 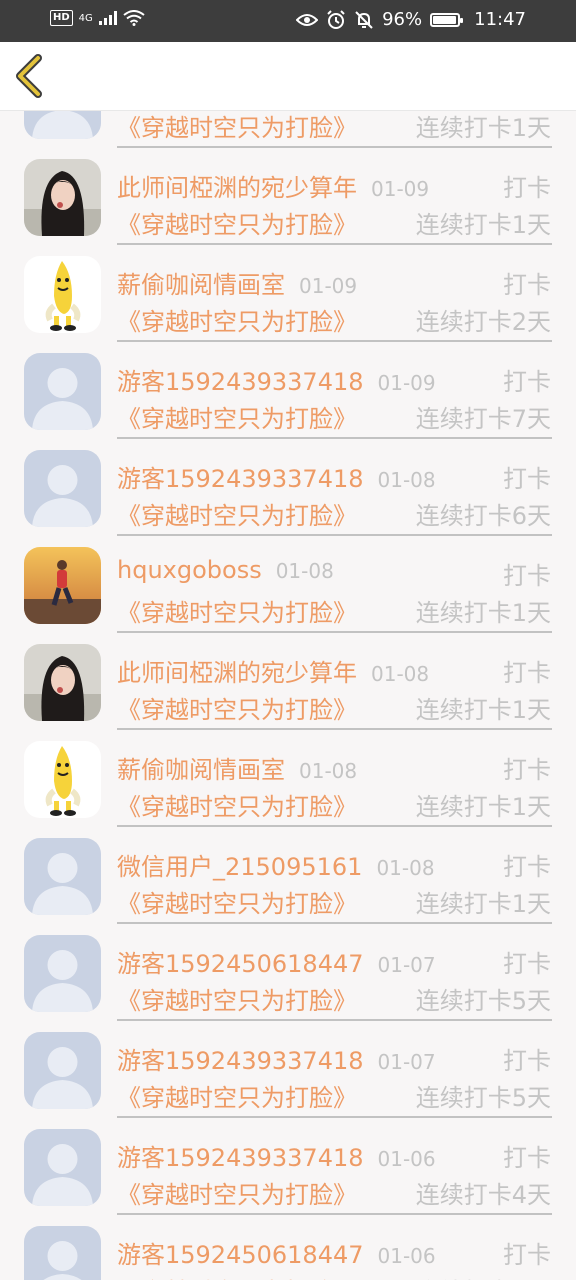 I want to click on user-name: 薪偷咖阅情画室 01-09, so click(x=237, y=282).